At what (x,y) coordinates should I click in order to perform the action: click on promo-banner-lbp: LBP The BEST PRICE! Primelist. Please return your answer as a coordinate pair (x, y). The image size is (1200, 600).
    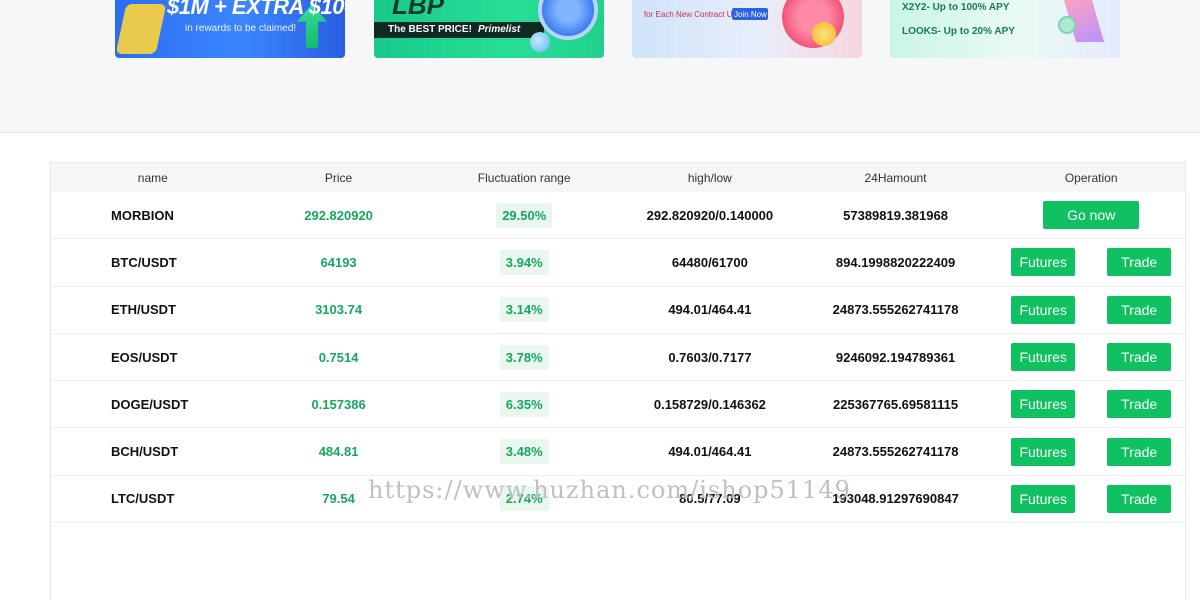
    Looking at the image, I should click on (489, 29).